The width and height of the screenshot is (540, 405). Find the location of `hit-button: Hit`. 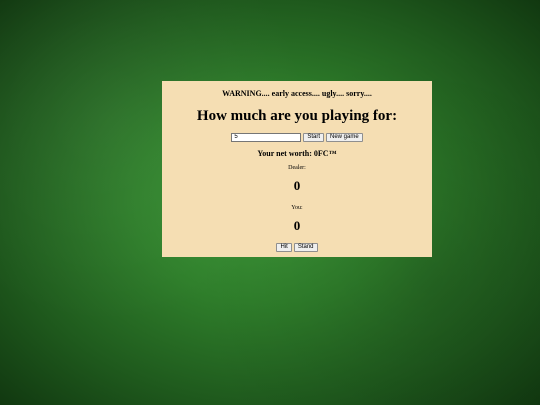

hit-button: Hit is located at coordinates (284, 247).